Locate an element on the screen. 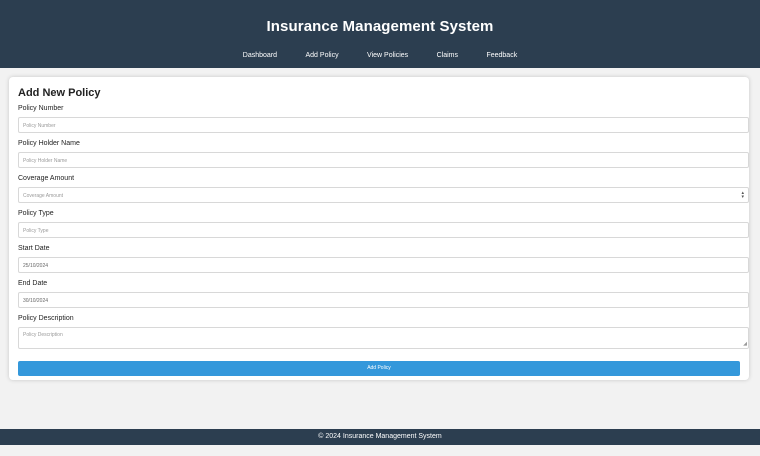 The width and height of the screenshot is (760, 456). form-title: Add New Policy is located at coordinates (59, 93).